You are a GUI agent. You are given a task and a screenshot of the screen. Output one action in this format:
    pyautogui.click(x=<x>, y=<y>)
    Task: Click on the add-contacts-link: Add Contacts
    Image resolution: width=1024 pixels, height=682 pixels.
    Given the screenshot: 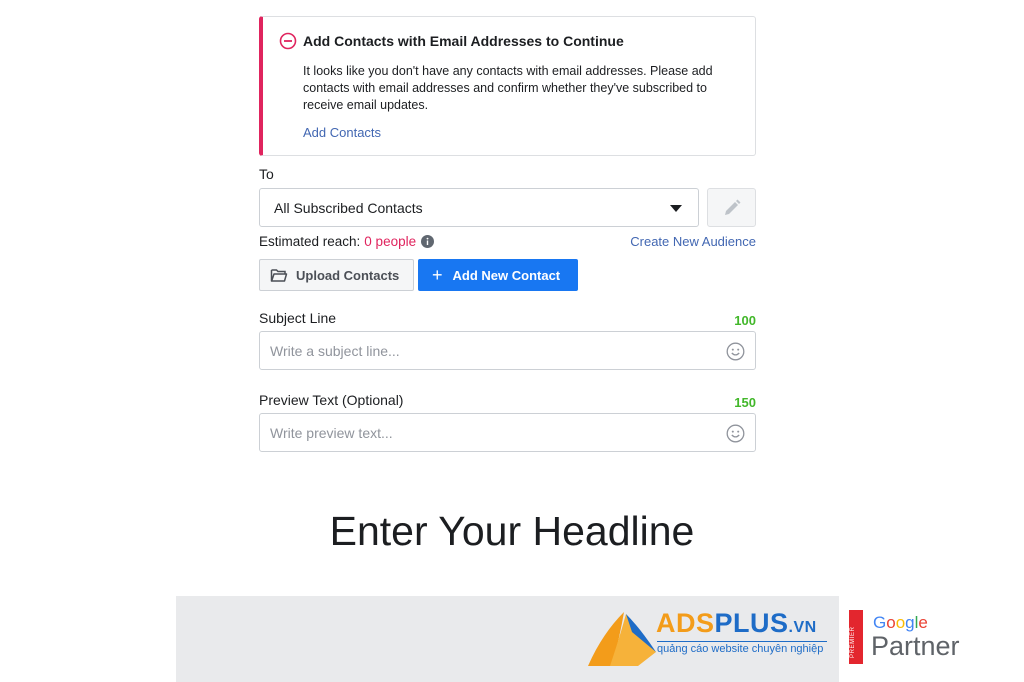 What is the action you would take?
    pyautogui.click(x=342, y=132)
    